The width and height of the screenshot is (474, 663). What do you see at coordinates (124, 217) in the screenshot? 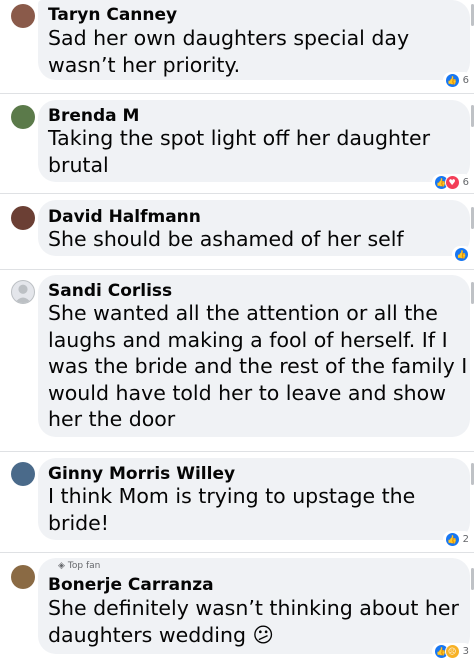
I see `commenter-name: David Halfmann` at bounding box center [124, 217].